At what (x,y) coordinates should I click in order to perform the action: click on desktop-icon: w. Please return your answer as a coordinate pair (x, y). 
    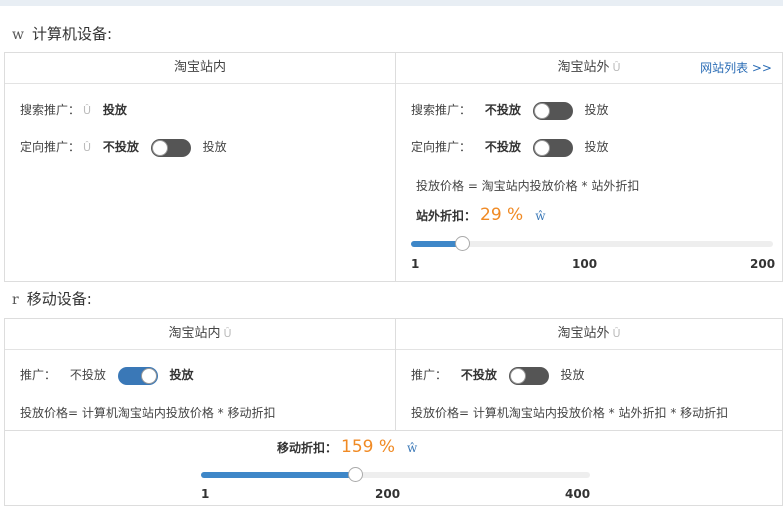
    Looking at the image, I should click on (18, 35).